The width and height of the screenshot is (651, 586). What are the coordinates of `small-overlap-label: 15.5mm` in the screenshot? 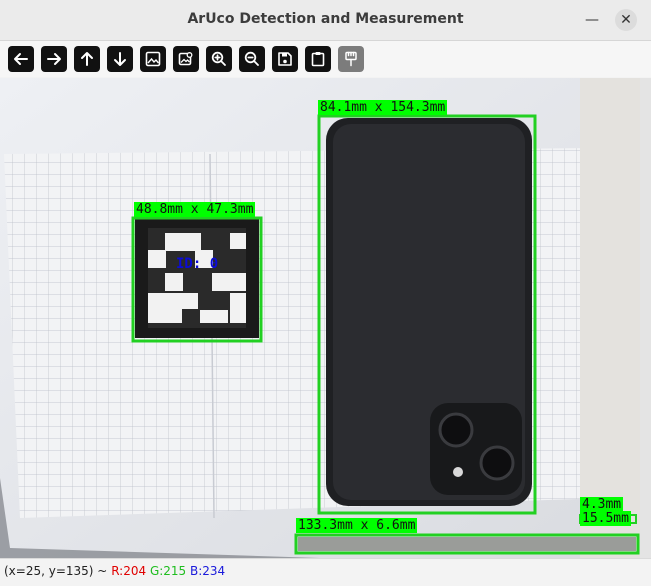 It's located at (605, 518).